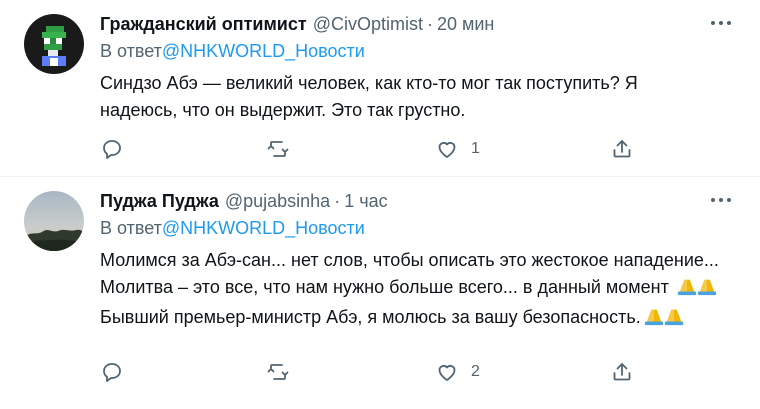 The height and width of the screenshot is (409, 760). I want to click on timestamp: 20 мин, so click(465, 24).